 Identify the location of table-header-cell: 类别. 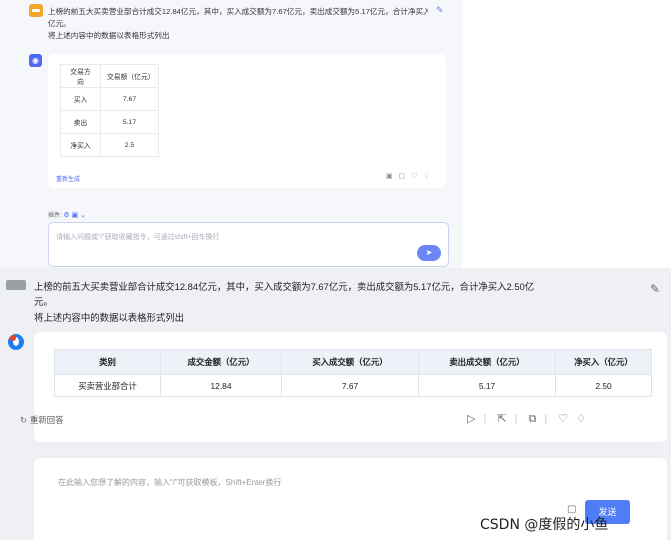
(107, 362).